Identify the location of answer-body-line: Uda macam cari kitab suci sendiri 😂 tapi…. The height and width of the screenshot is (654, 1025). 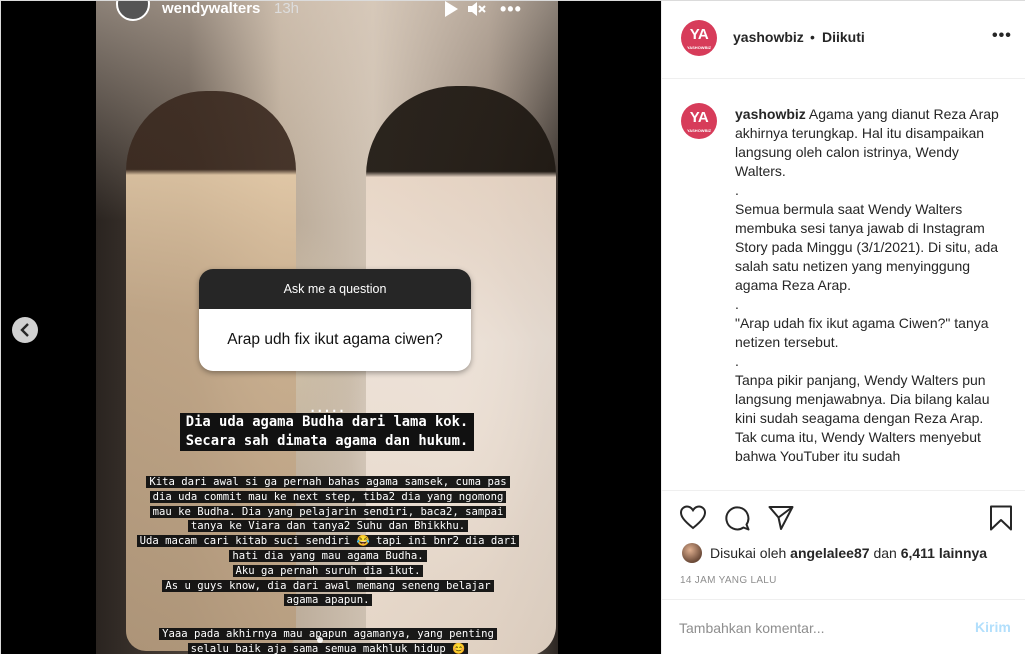
(328, 541).